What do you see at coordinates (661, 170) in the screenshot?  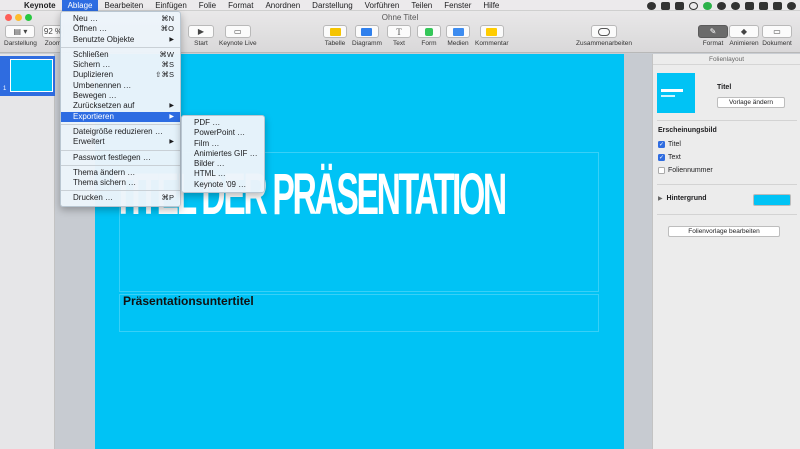 I see `checkbox-unchecked-icon` at bounding box center [661, 170].